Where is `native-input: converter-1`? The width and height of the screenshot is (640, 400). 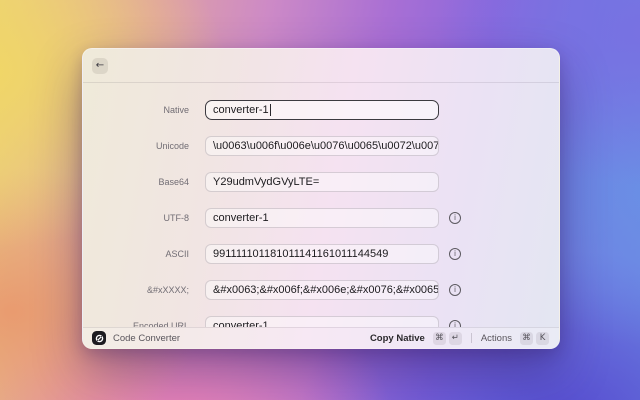 native-input: converter-1 is located at coordinates (322, 110).